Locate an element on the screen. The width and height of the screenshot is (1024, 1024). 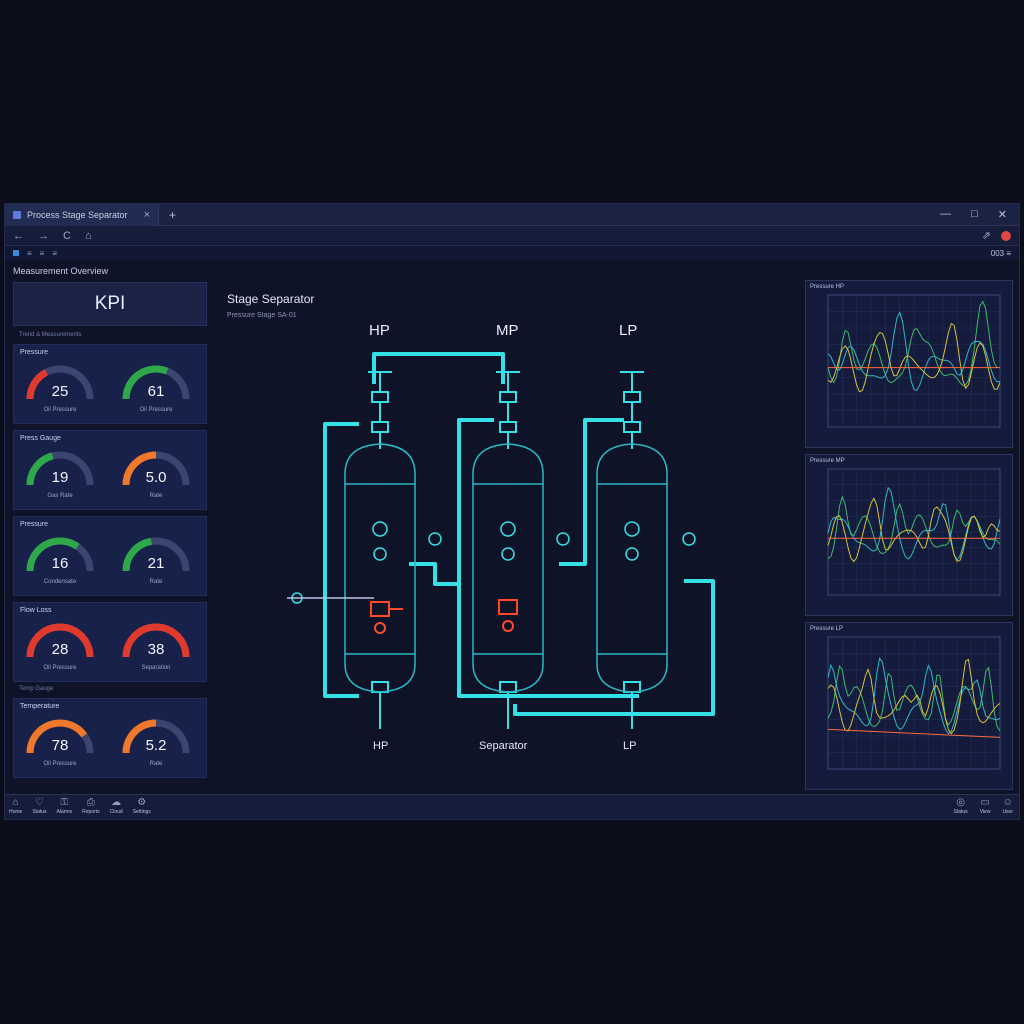
browser-titlebar: Process Stage Separator × + — □ ✕ is located at coordinates (512, 215).